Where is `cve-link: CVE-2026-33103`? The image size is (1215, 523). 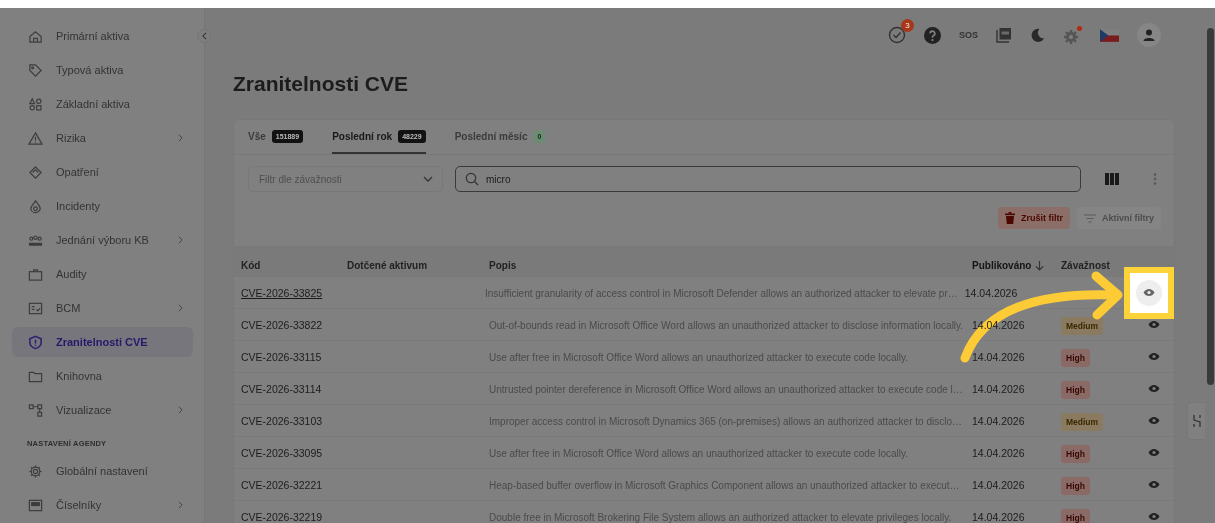 cve-link: CVE-2026-33103 is located at coordinates (282, 420).